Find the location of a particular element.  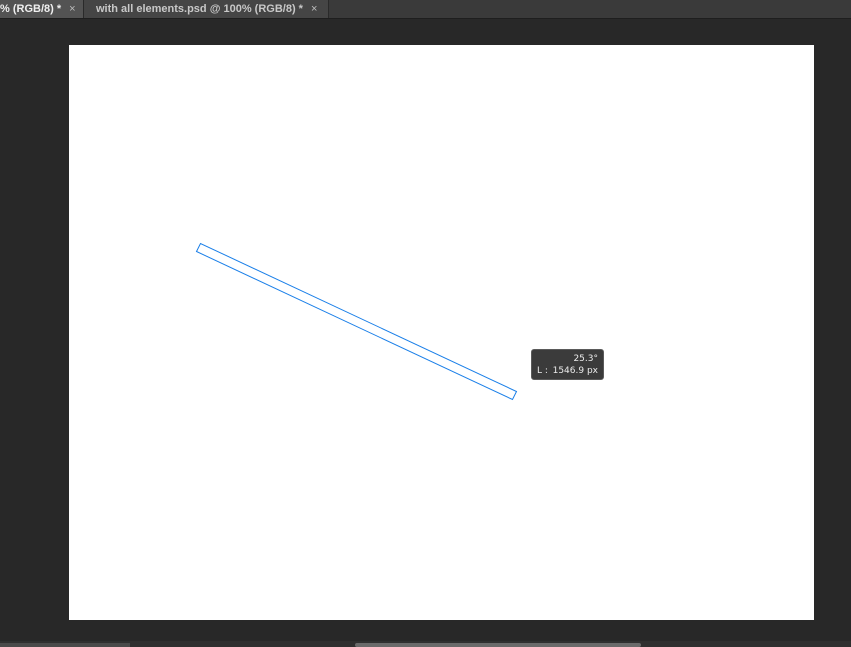

tab-document-2: with all elements.psd @ 100% (RGB/8) * × is located at coordinates (206, 9).